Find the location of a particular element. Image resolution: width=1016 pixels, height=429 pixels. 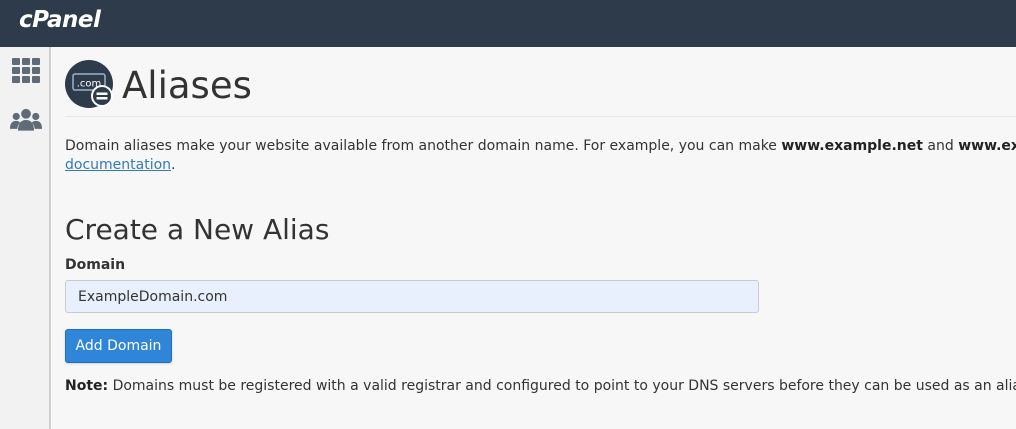

description-period: . is located at coordinates (173, 165).